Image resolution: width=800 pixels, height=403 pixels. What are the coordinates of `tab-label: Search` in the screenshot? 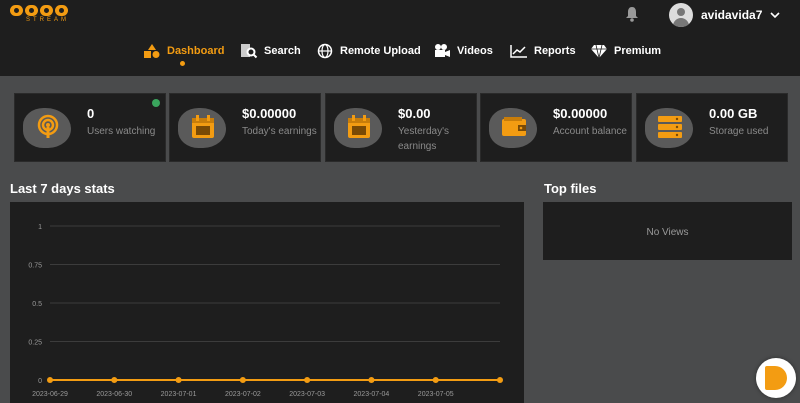 It's located at (282, 51).